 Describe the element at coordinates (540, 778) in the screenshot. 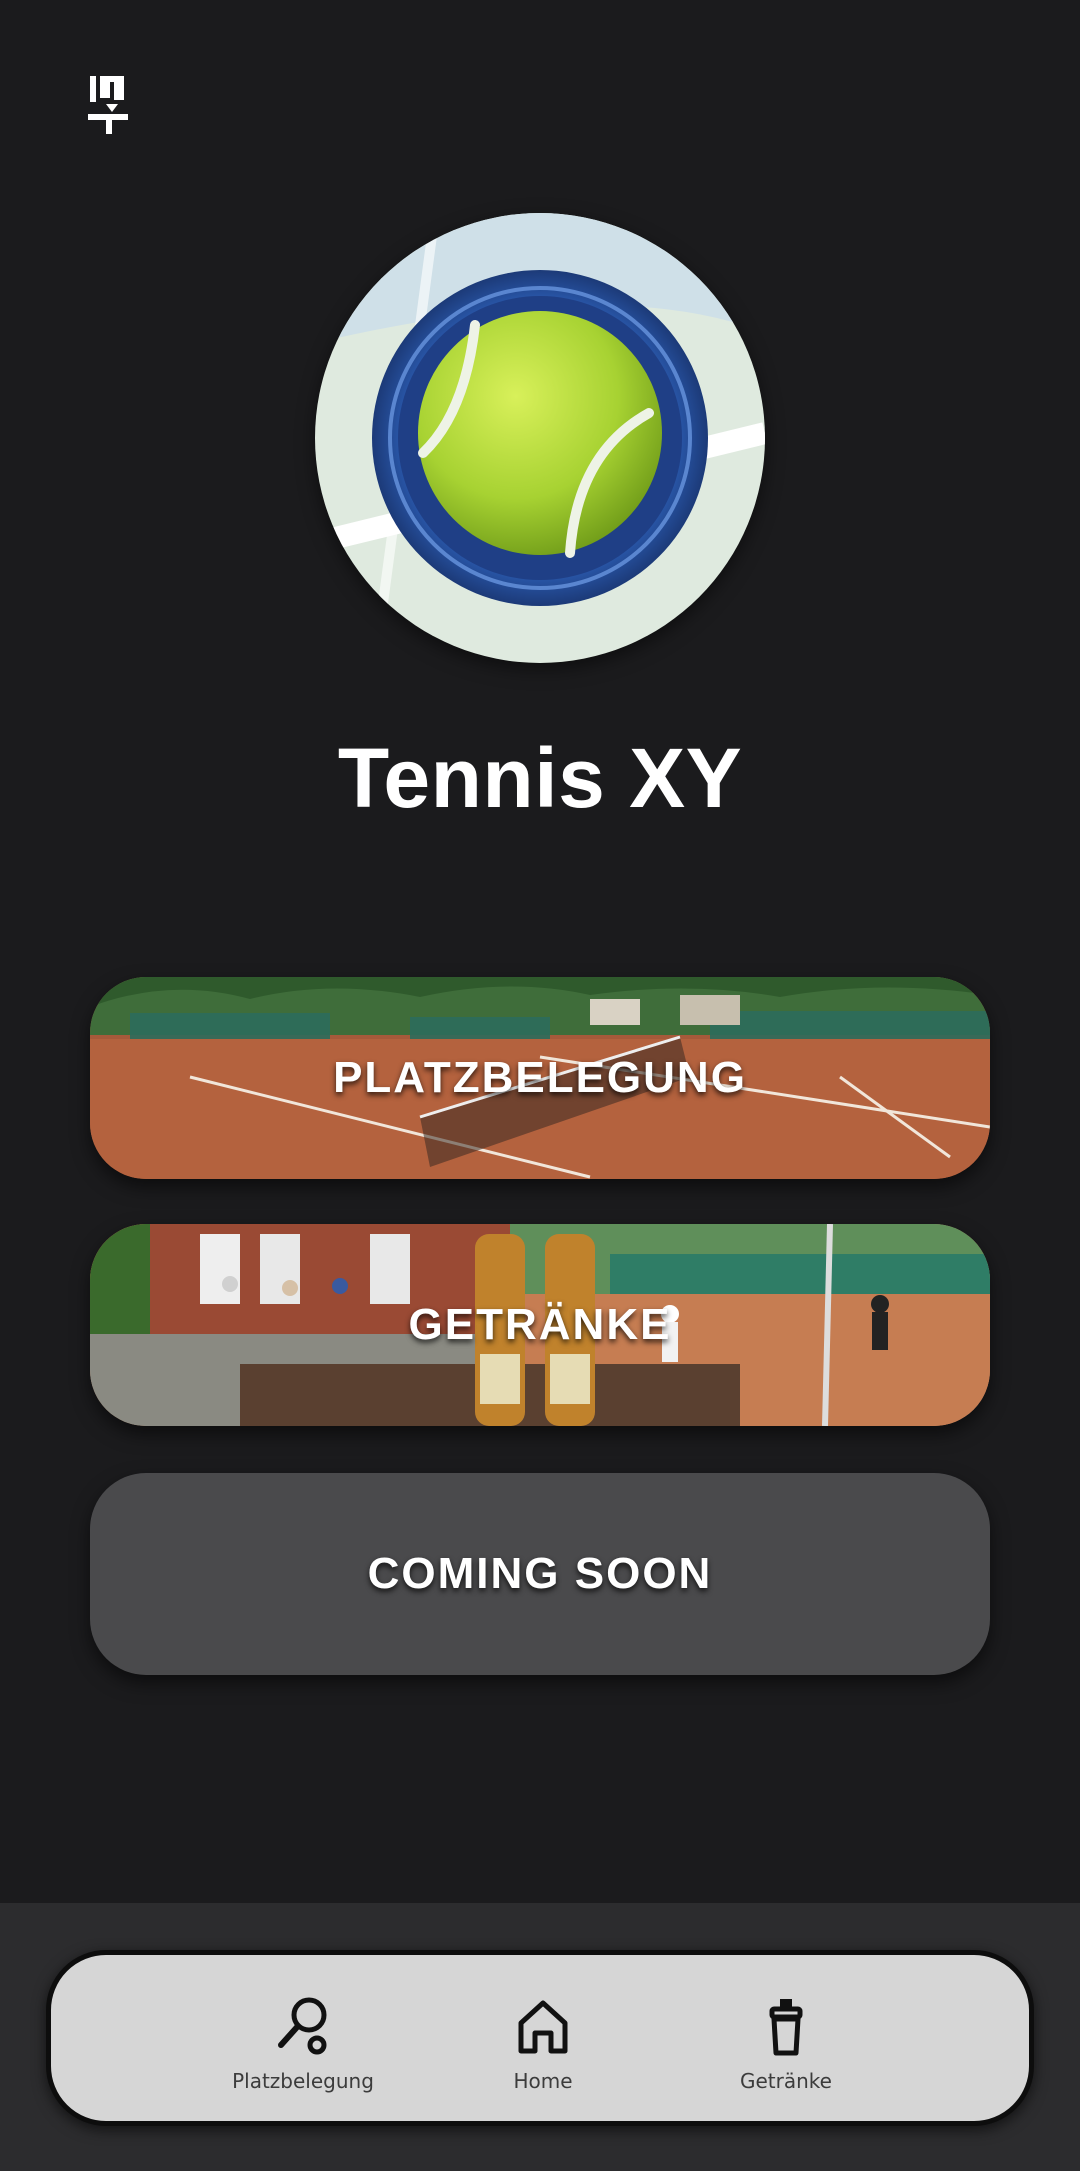

I see `club-title: Tennis XY` at that location.